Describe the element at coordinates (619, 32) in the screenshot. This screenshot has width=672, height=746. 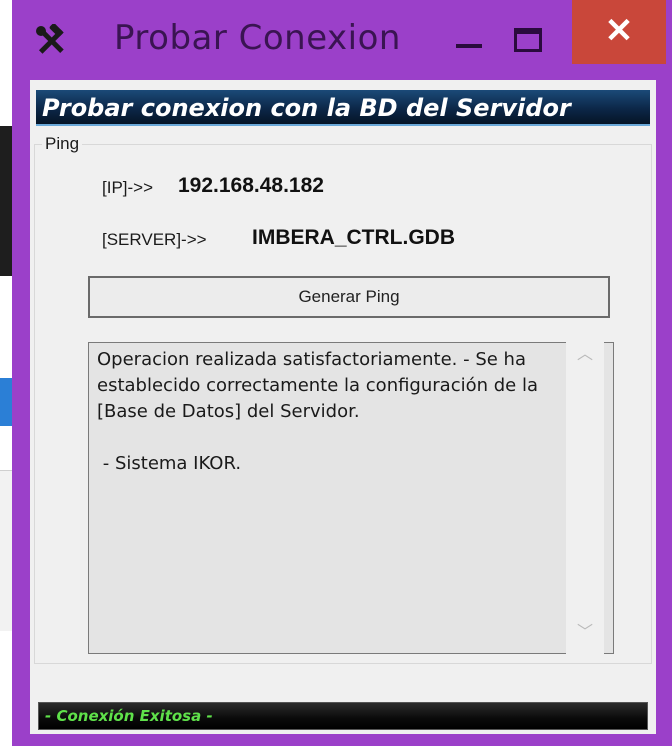
I see `close-button: ✕` at that location.